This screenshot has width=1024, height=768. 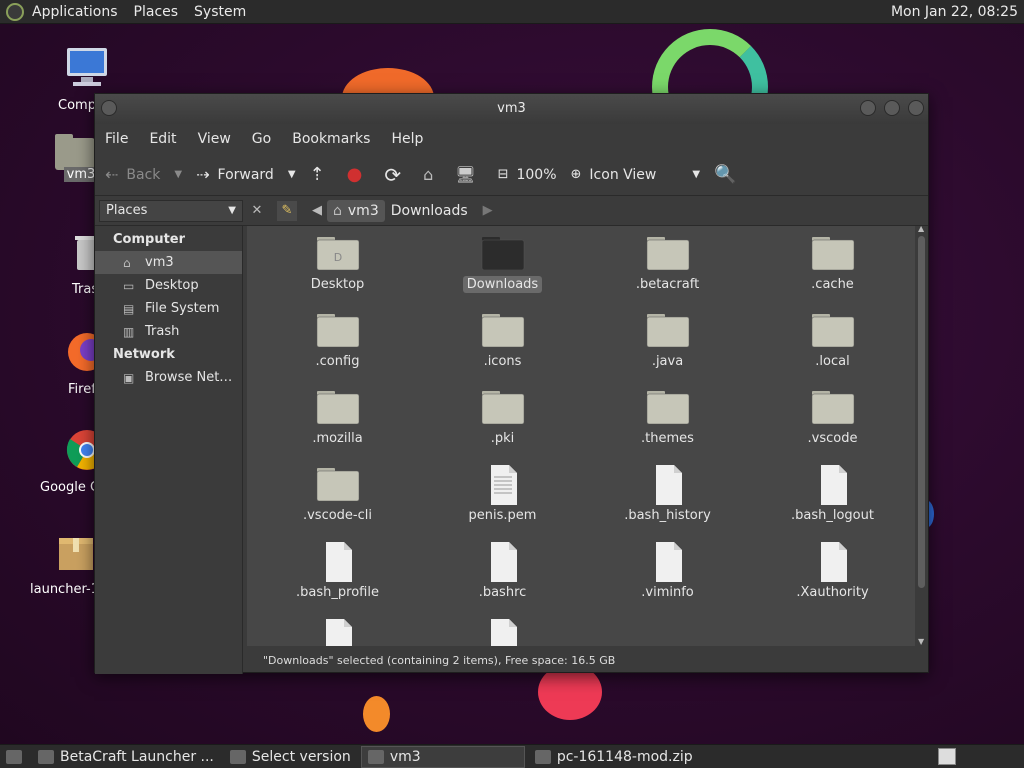 What do you see at coordinates (317, 211) in the screenshot?
I see `crumb-left-arrow-icon: ◀` at bounding box center [317, 211].